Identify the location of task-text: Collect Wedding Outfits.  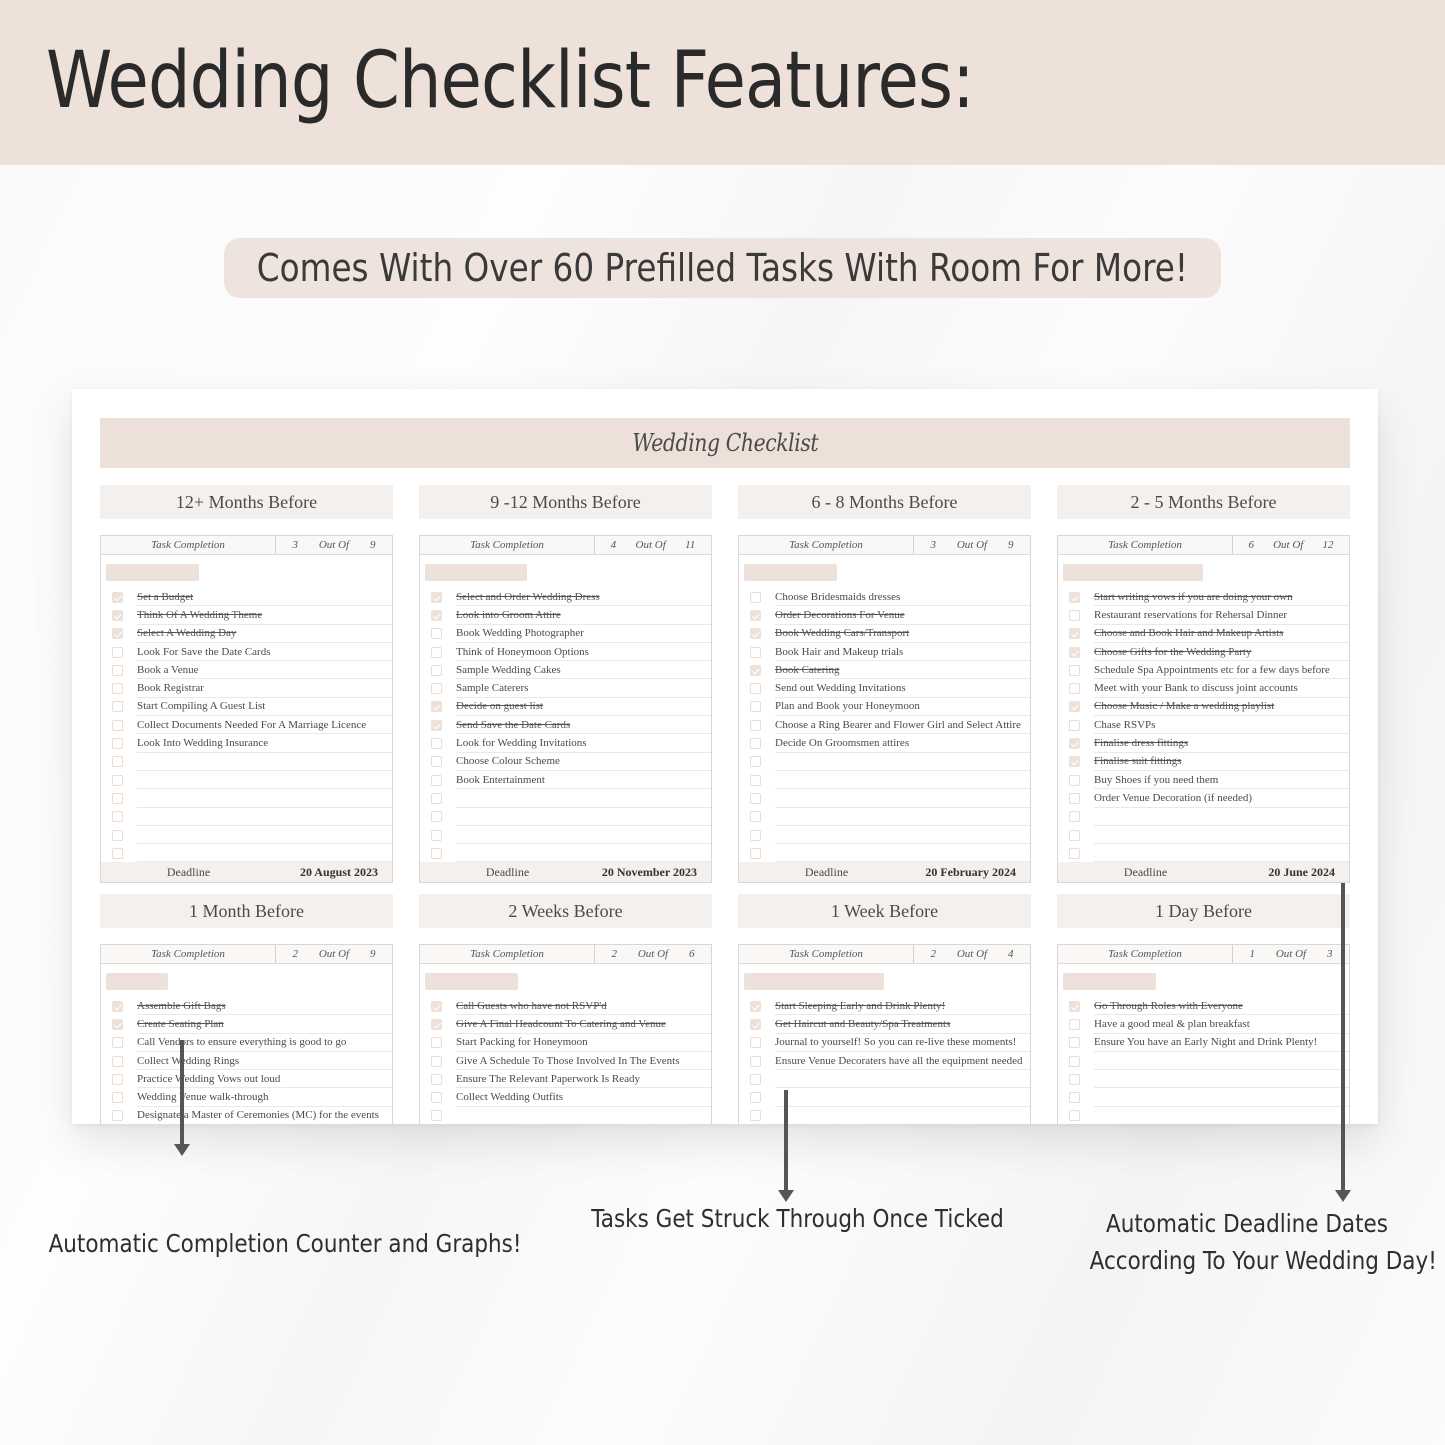
(583, 1097).